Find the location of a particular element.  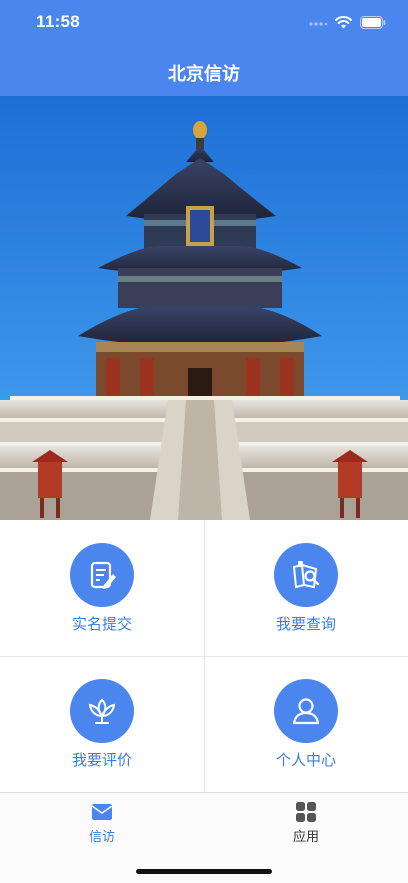

search-folder-icon is located at coordinates (306, 575).